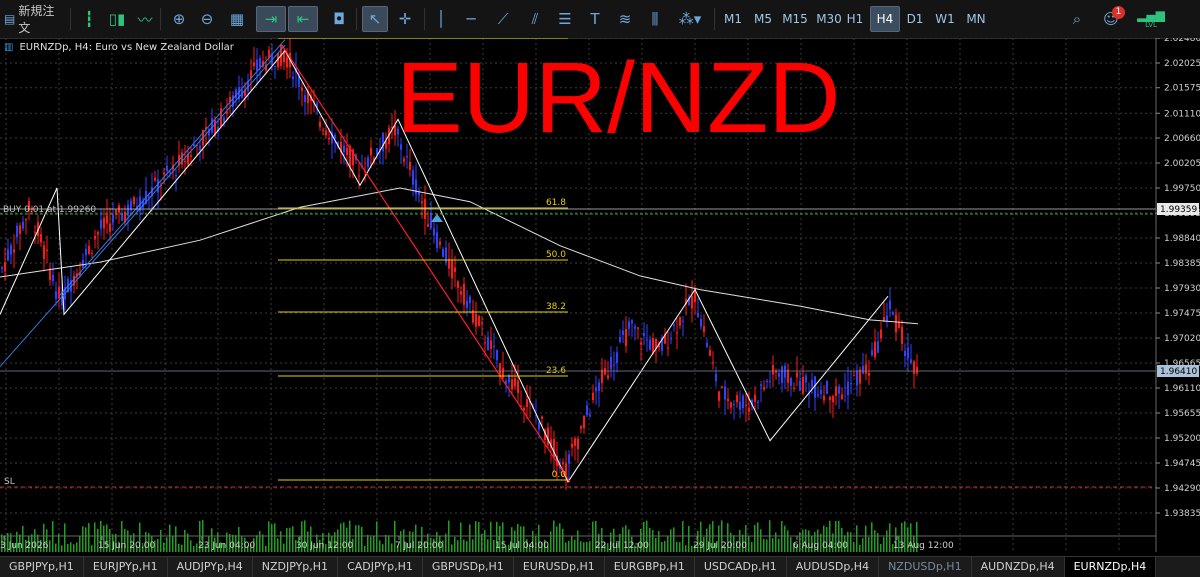  Describe the element at coordinates (1111, 19) in the screenshot. I see `notification-icon: ☺ 1` at that location.